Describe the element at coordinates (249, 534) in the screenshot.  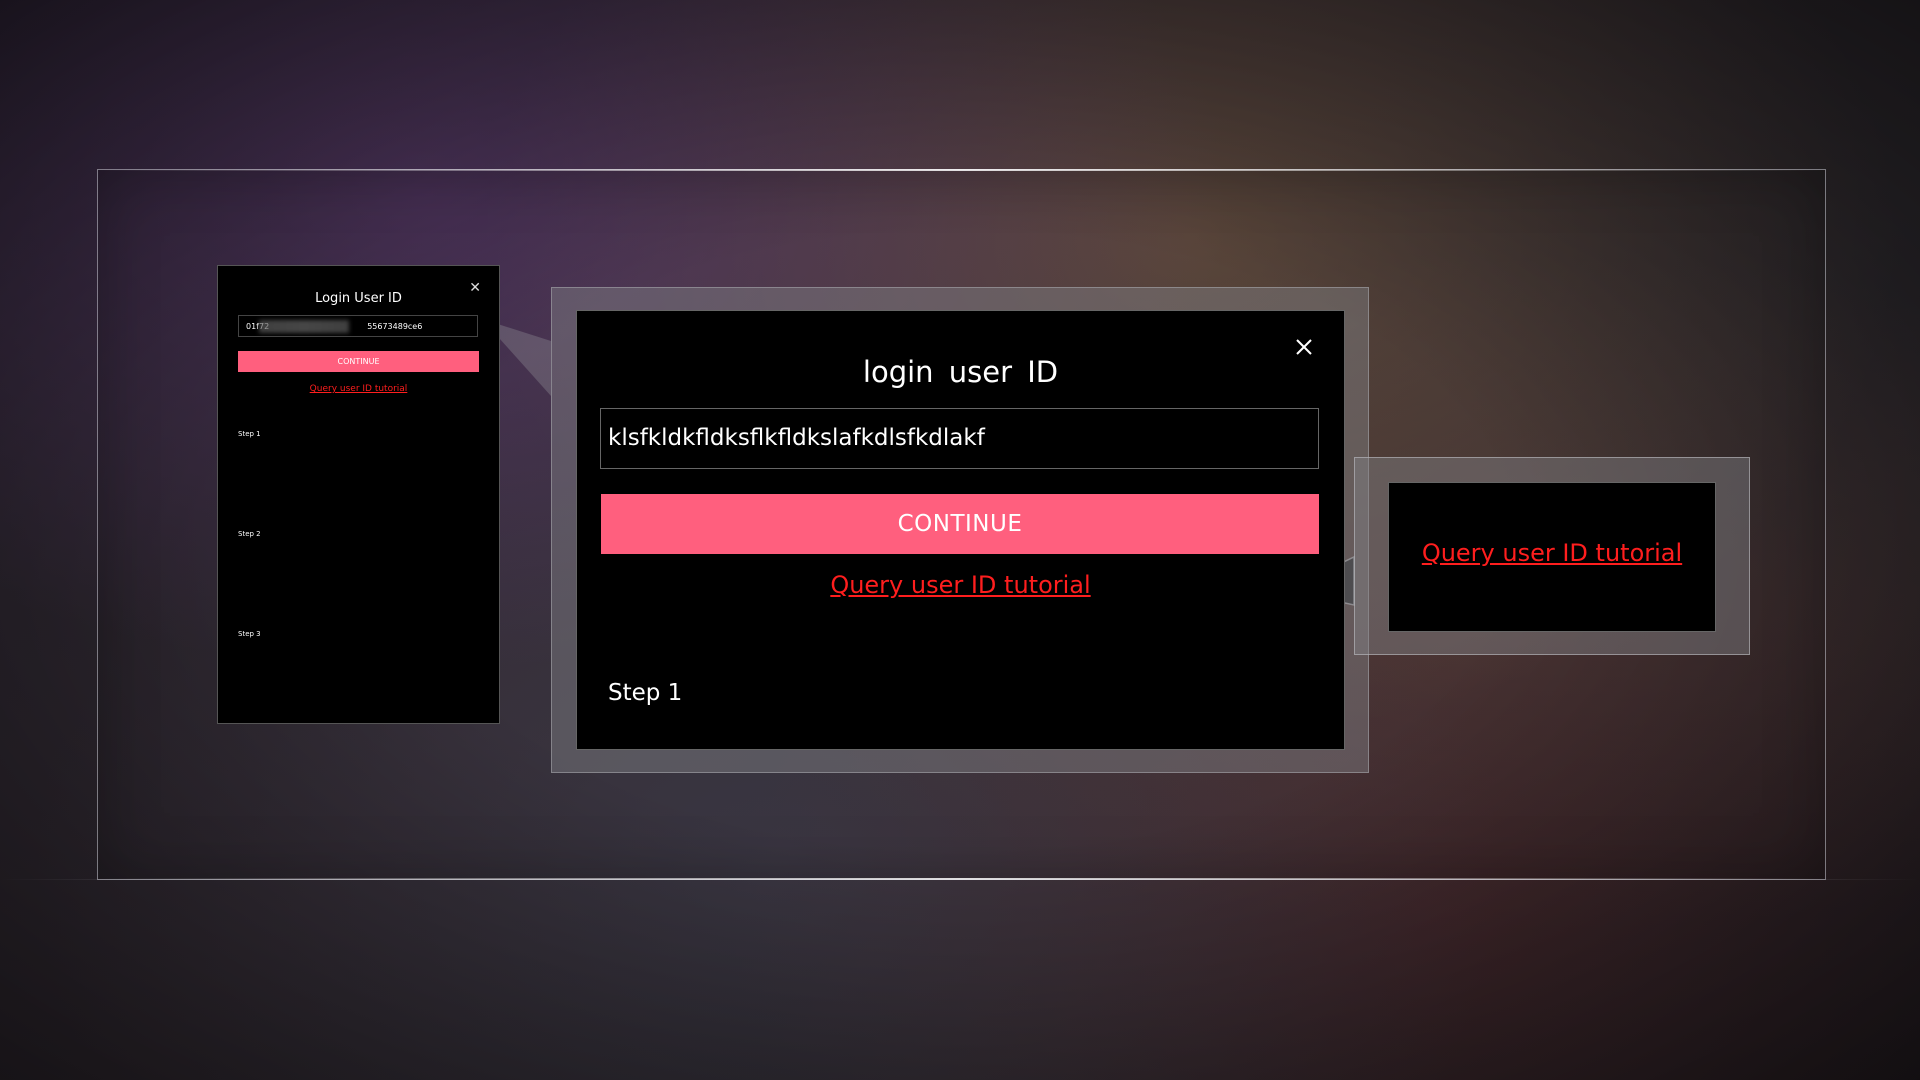
I see `step-2-label: Step 2` at that location.